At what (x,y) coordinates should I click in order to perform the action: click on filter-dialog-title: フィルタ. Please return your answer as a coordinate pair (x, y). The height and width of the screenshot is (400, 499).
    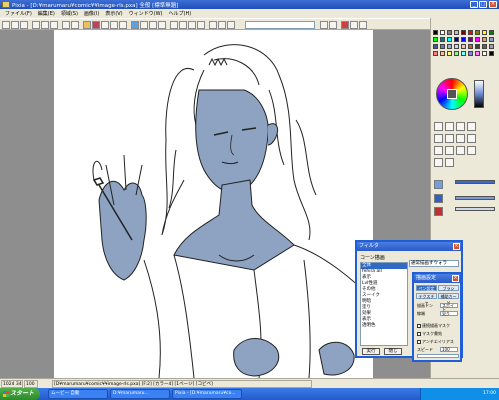
    Looking at the image, I should click on (409, 246).